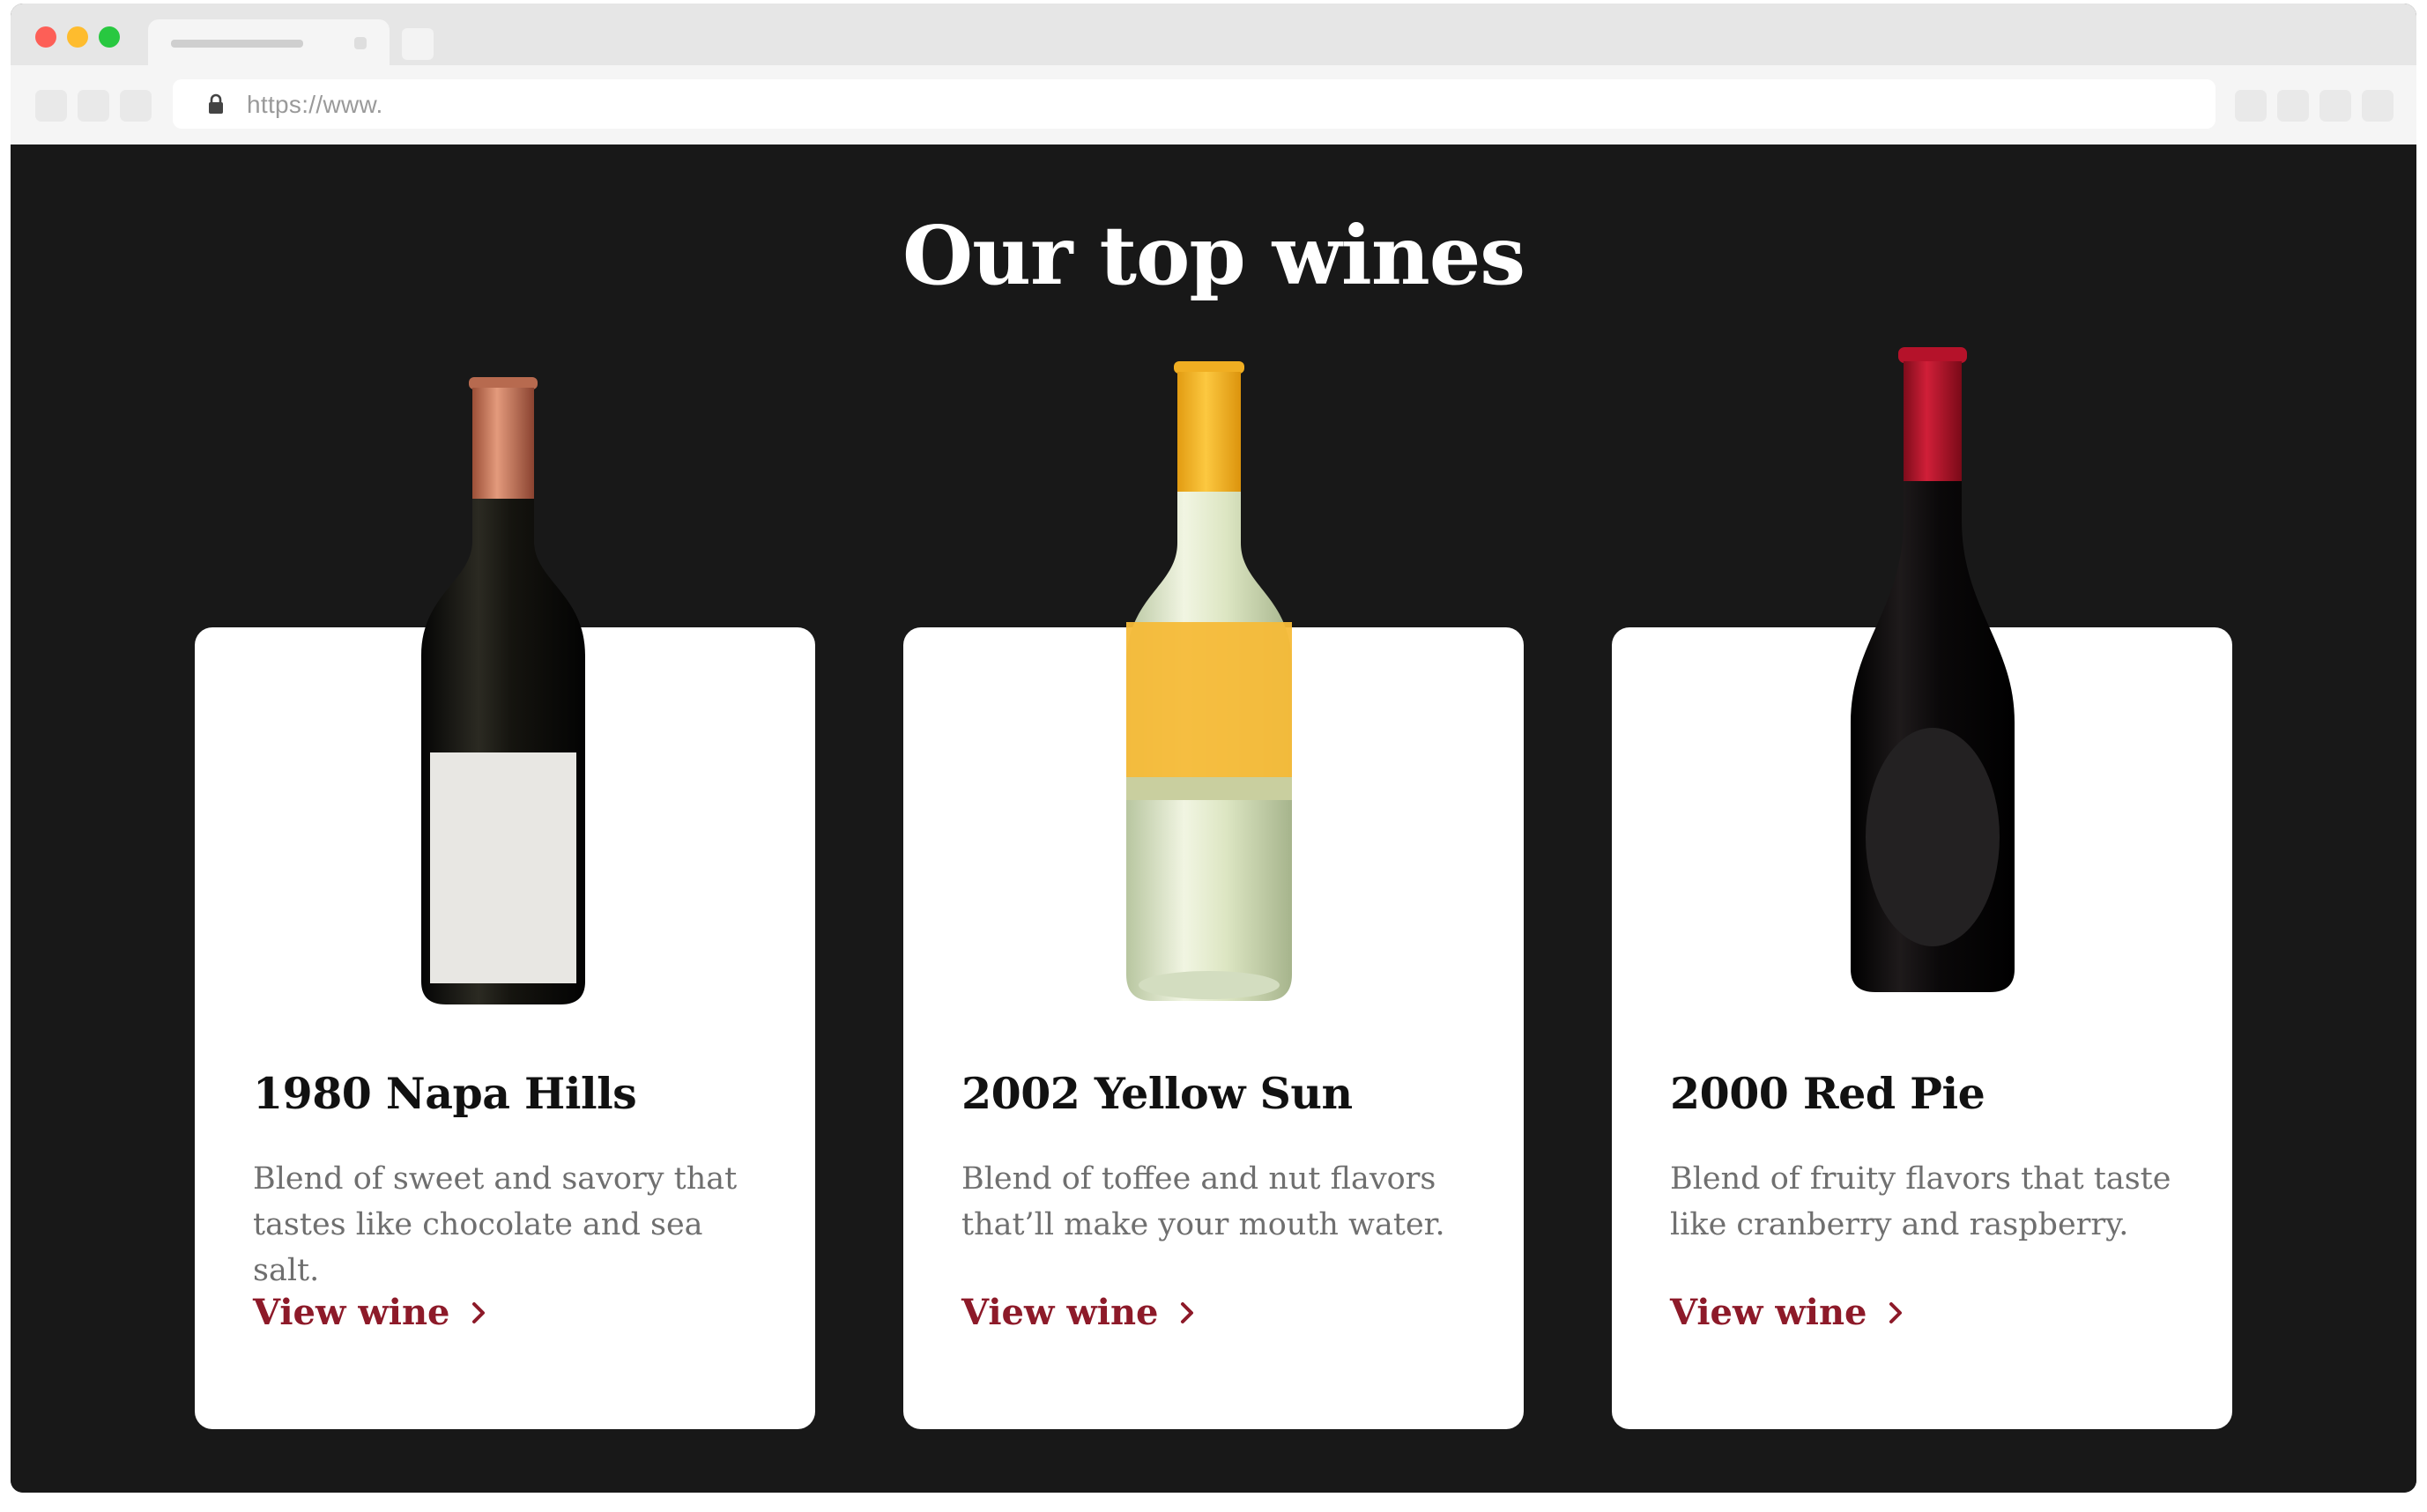  I want to click on close-window-button, so click(45, 37).